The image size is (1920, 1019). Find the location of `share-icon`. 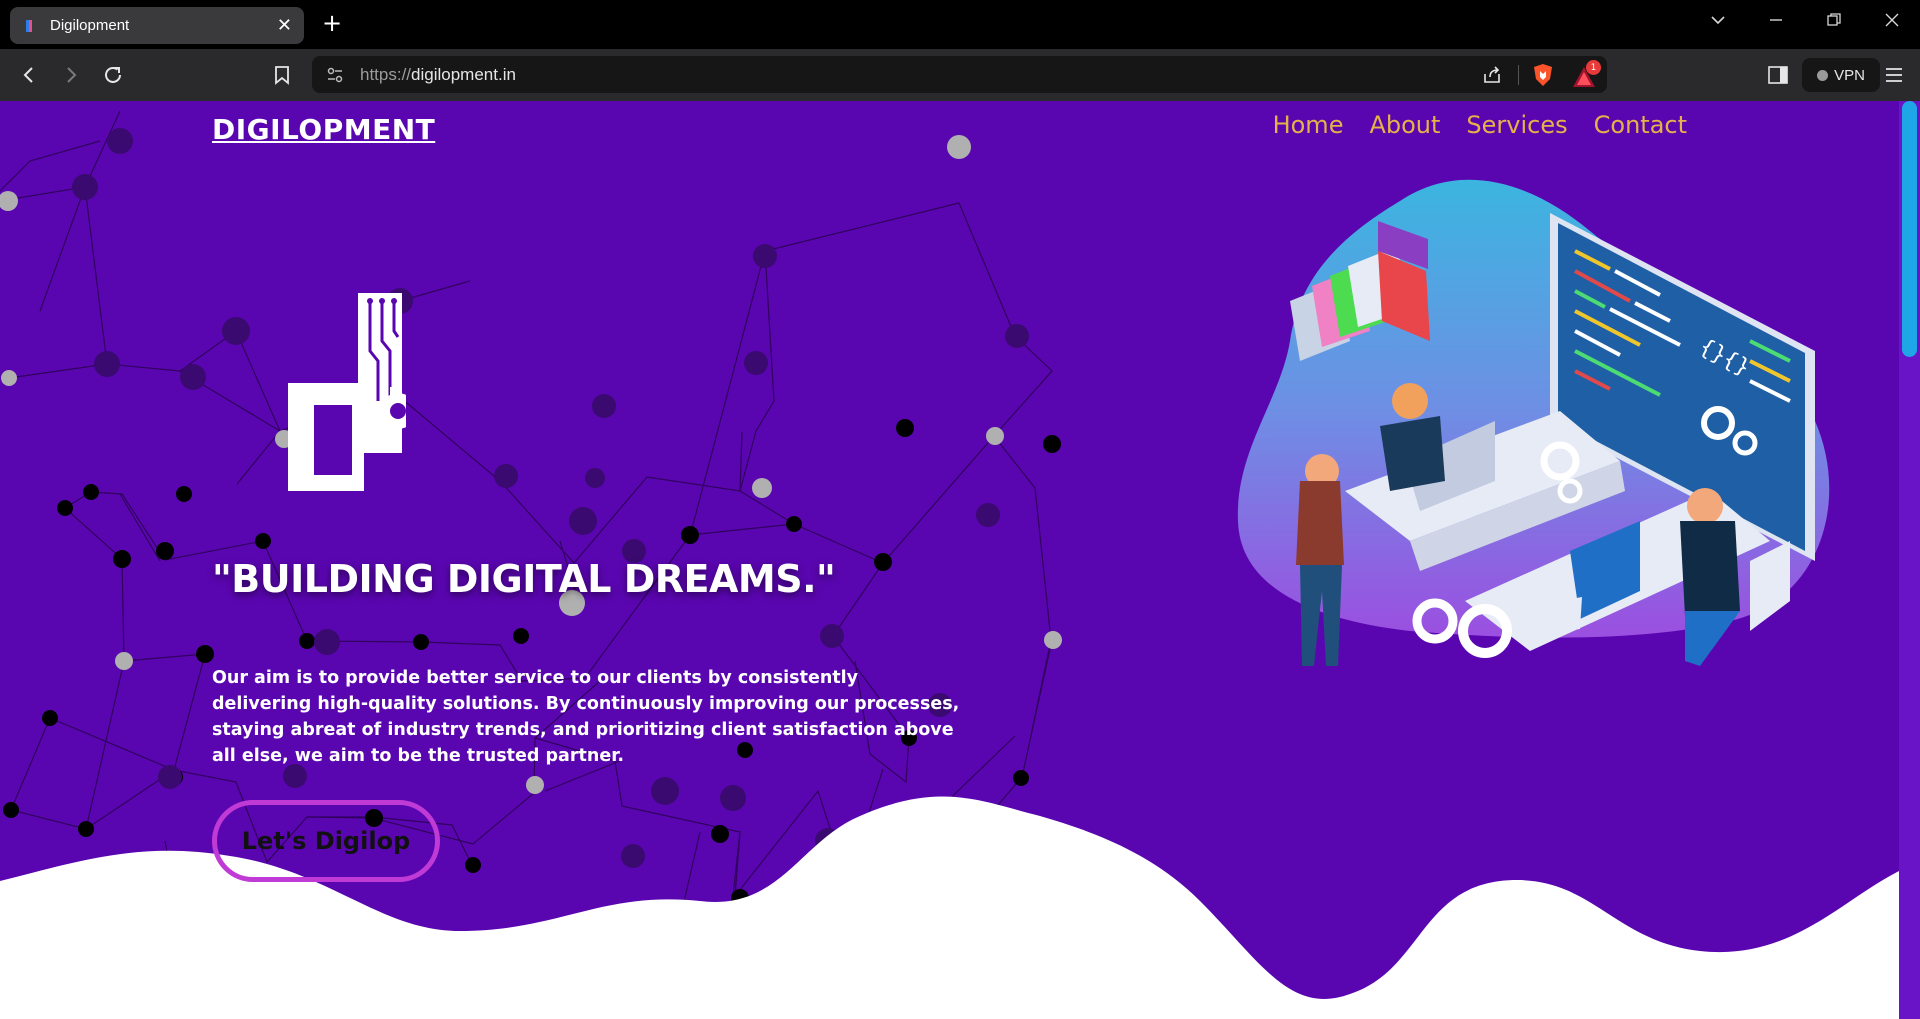

share-icon is located at coordinates (1492, 75).